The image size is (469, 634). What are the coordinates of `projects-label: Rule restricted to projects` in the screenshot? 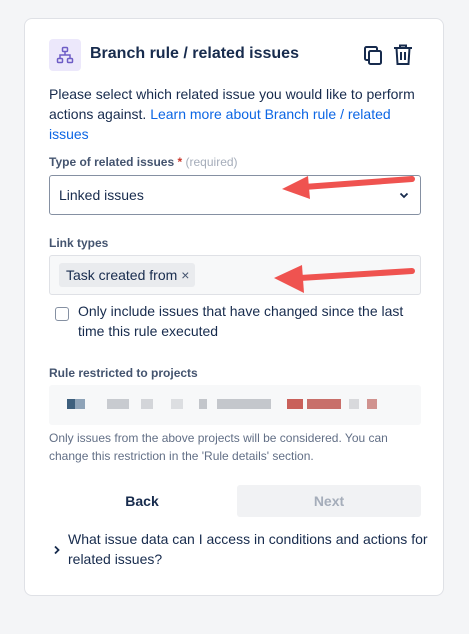 It's located at (123, 373).